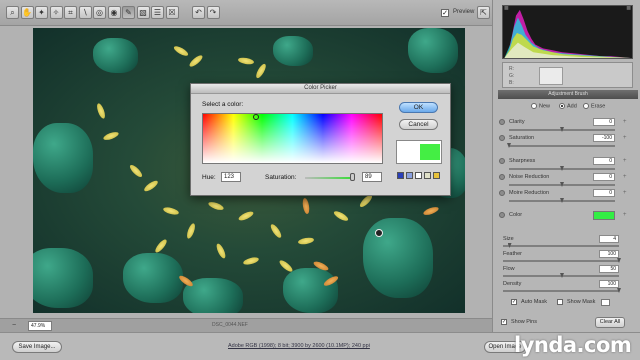 Image resolution: width=640 pixels, height=360 pixels. Describe the element at coordinates (594, 106) in the screenshot. I see `mode-erase: Erase` at that location.